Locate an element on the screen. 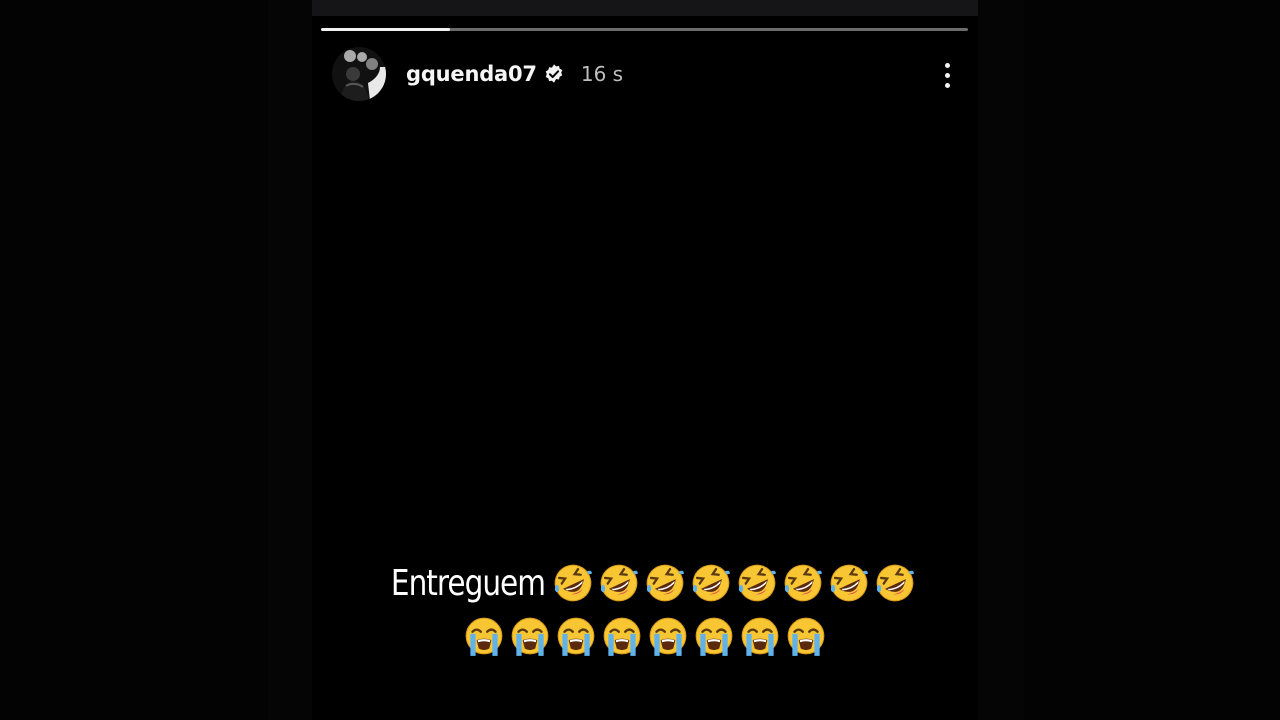 This screenshot has height=720, width=1280. right-backdrop is located at coordinates (1001, 360).